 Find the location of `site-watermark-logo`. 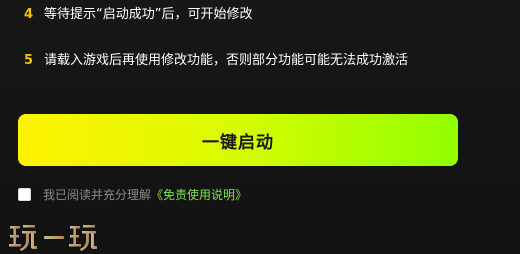

site-watermark-logo is located at coordinates (56, 237).